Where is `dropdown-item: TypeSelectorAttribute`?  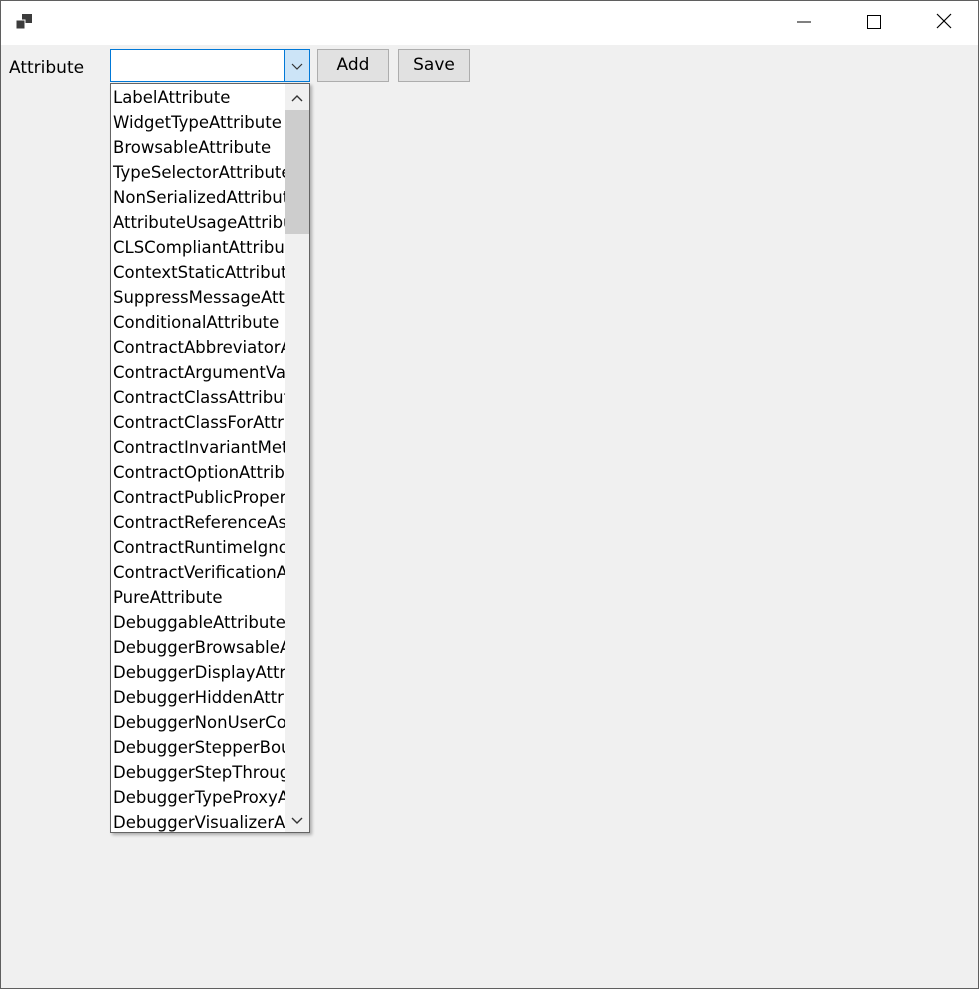
dropdown-item: TypeSelectorAttribute is located at coordinates (198, 172).